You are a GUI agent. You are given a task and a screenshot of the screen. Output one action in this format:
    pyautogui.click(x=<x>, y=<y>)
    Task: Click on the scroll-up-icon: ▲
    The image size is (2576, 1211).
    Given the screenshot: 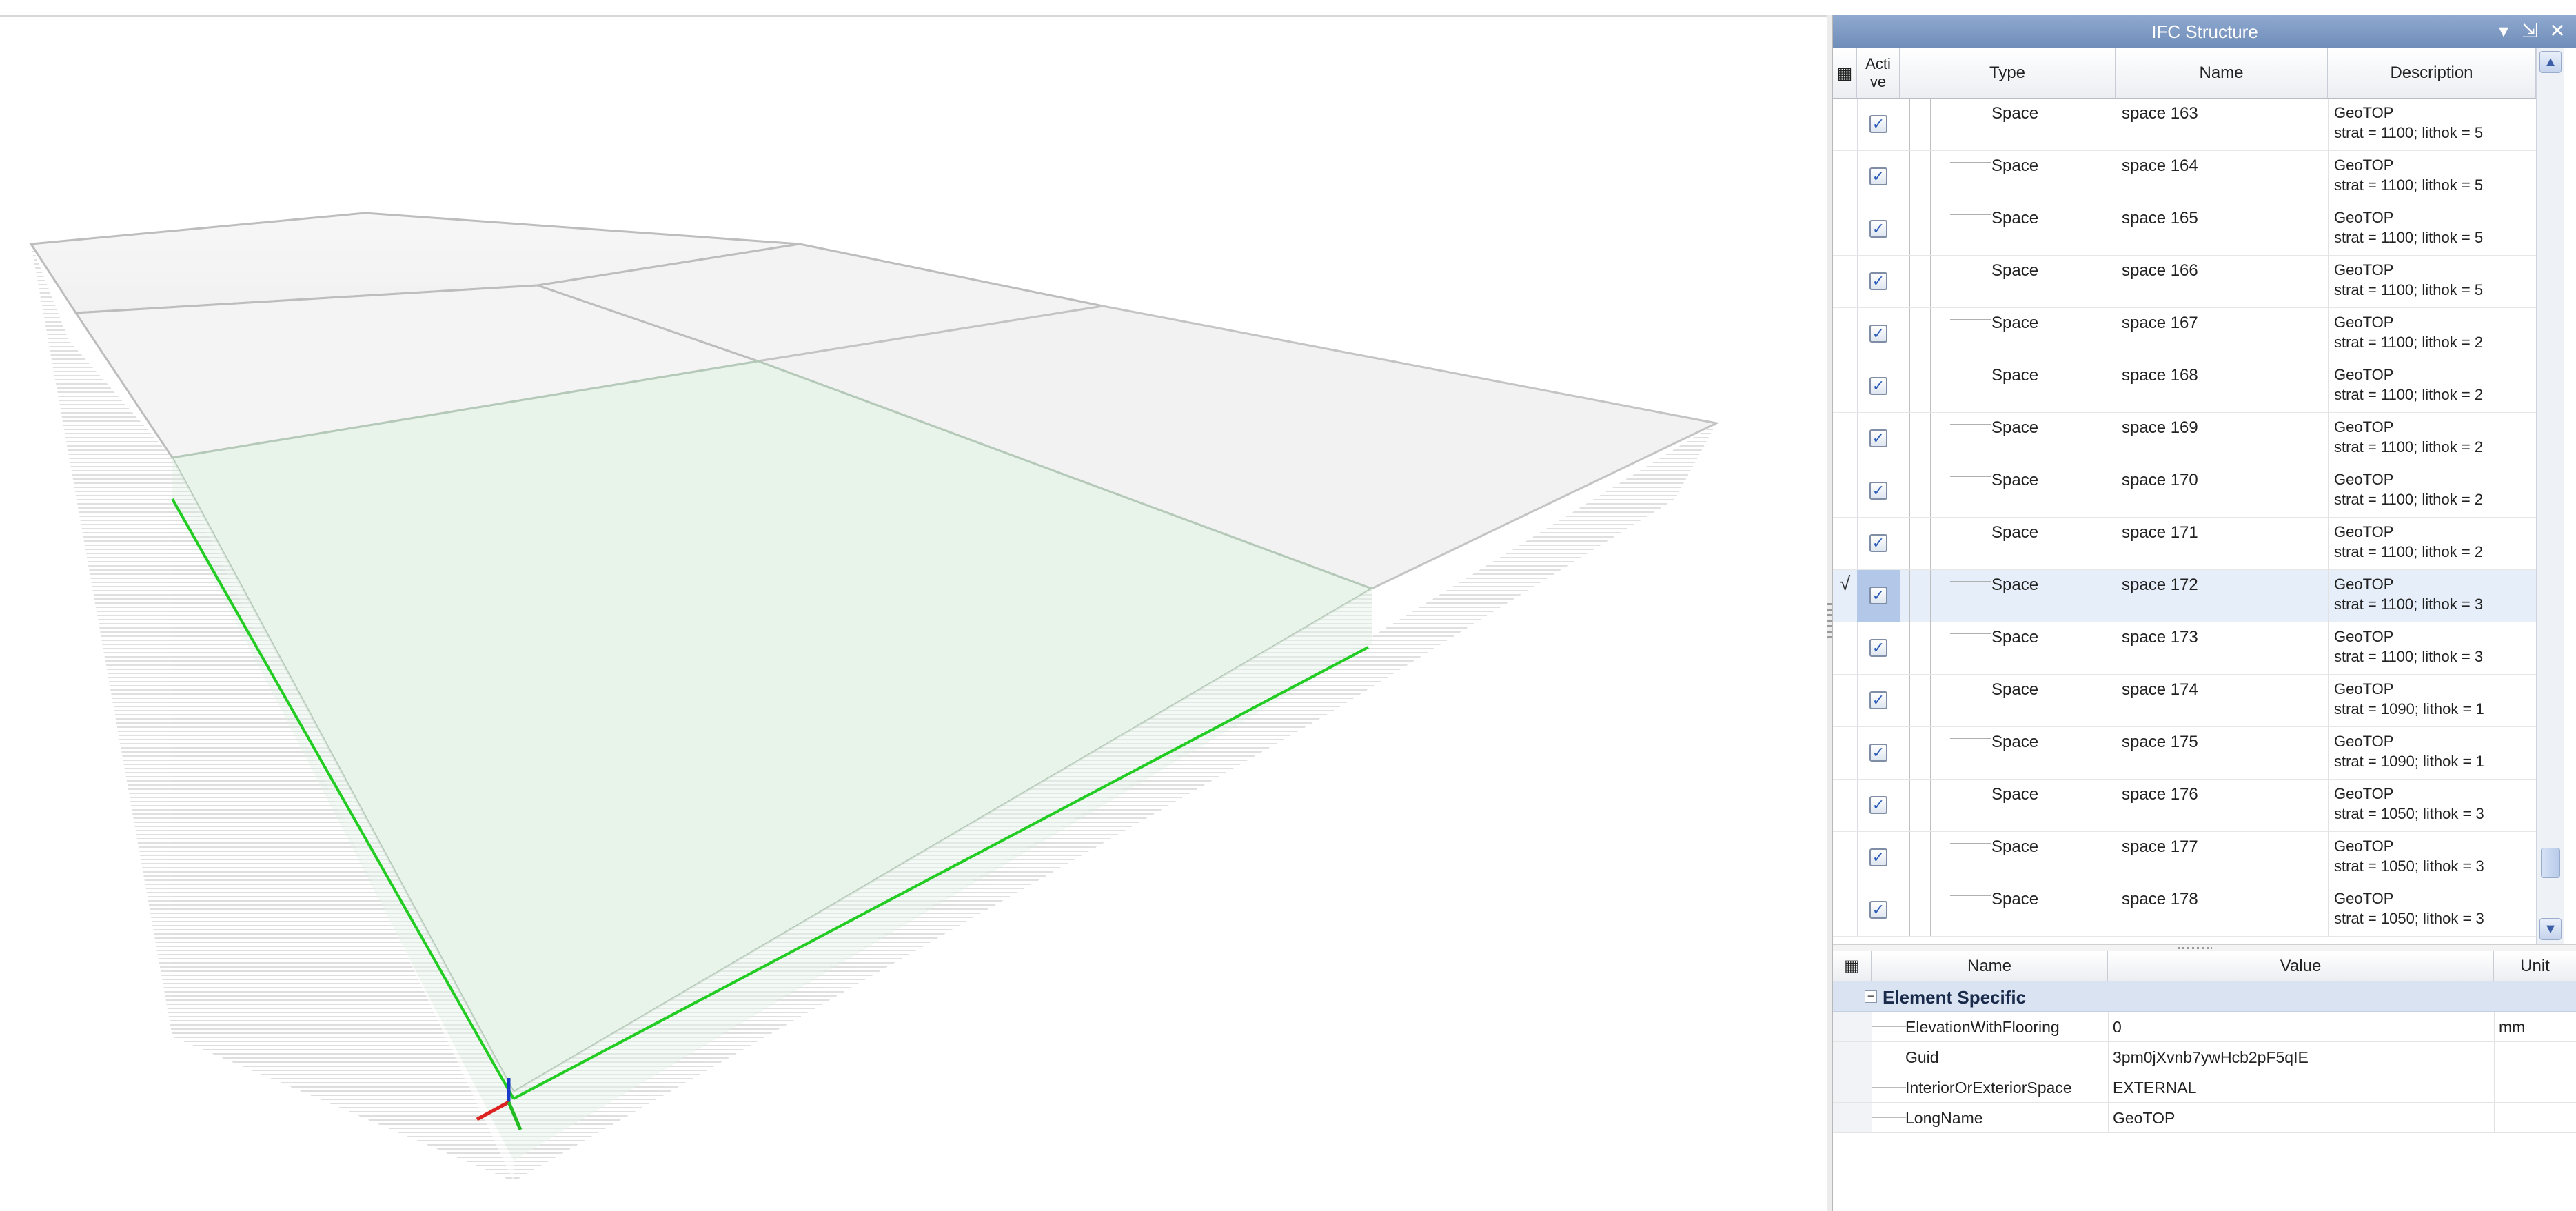 What is the action you would take?
    pyautogui.click(x=2550, y=62)
    